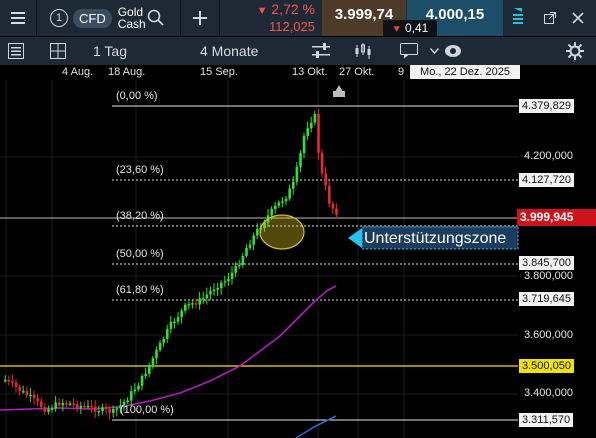 This screenshot has height=438, width=596. What do you see at coordinates (131, 24) in the screenshot?
I see `instrument-name-line2: Cash` at bounding box center [131, 24].